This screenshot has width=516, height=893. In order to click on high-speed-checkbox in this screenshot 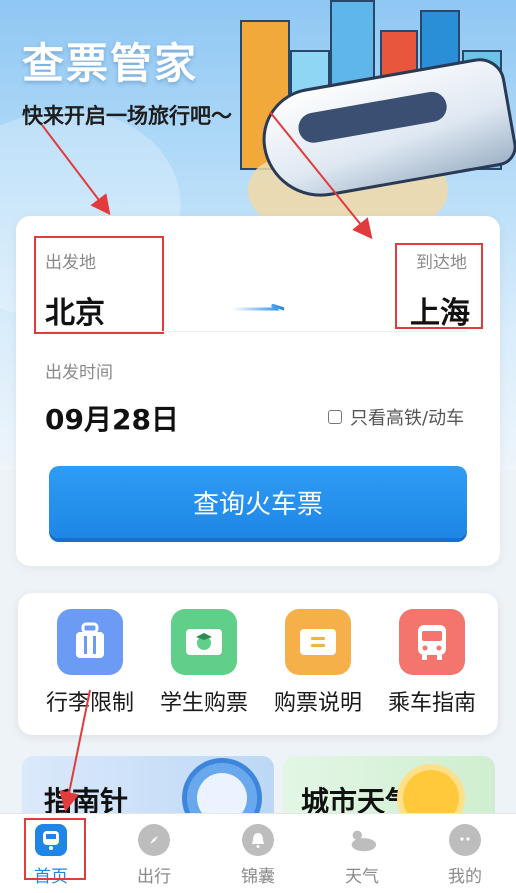, I will do `click(335, 417)`.